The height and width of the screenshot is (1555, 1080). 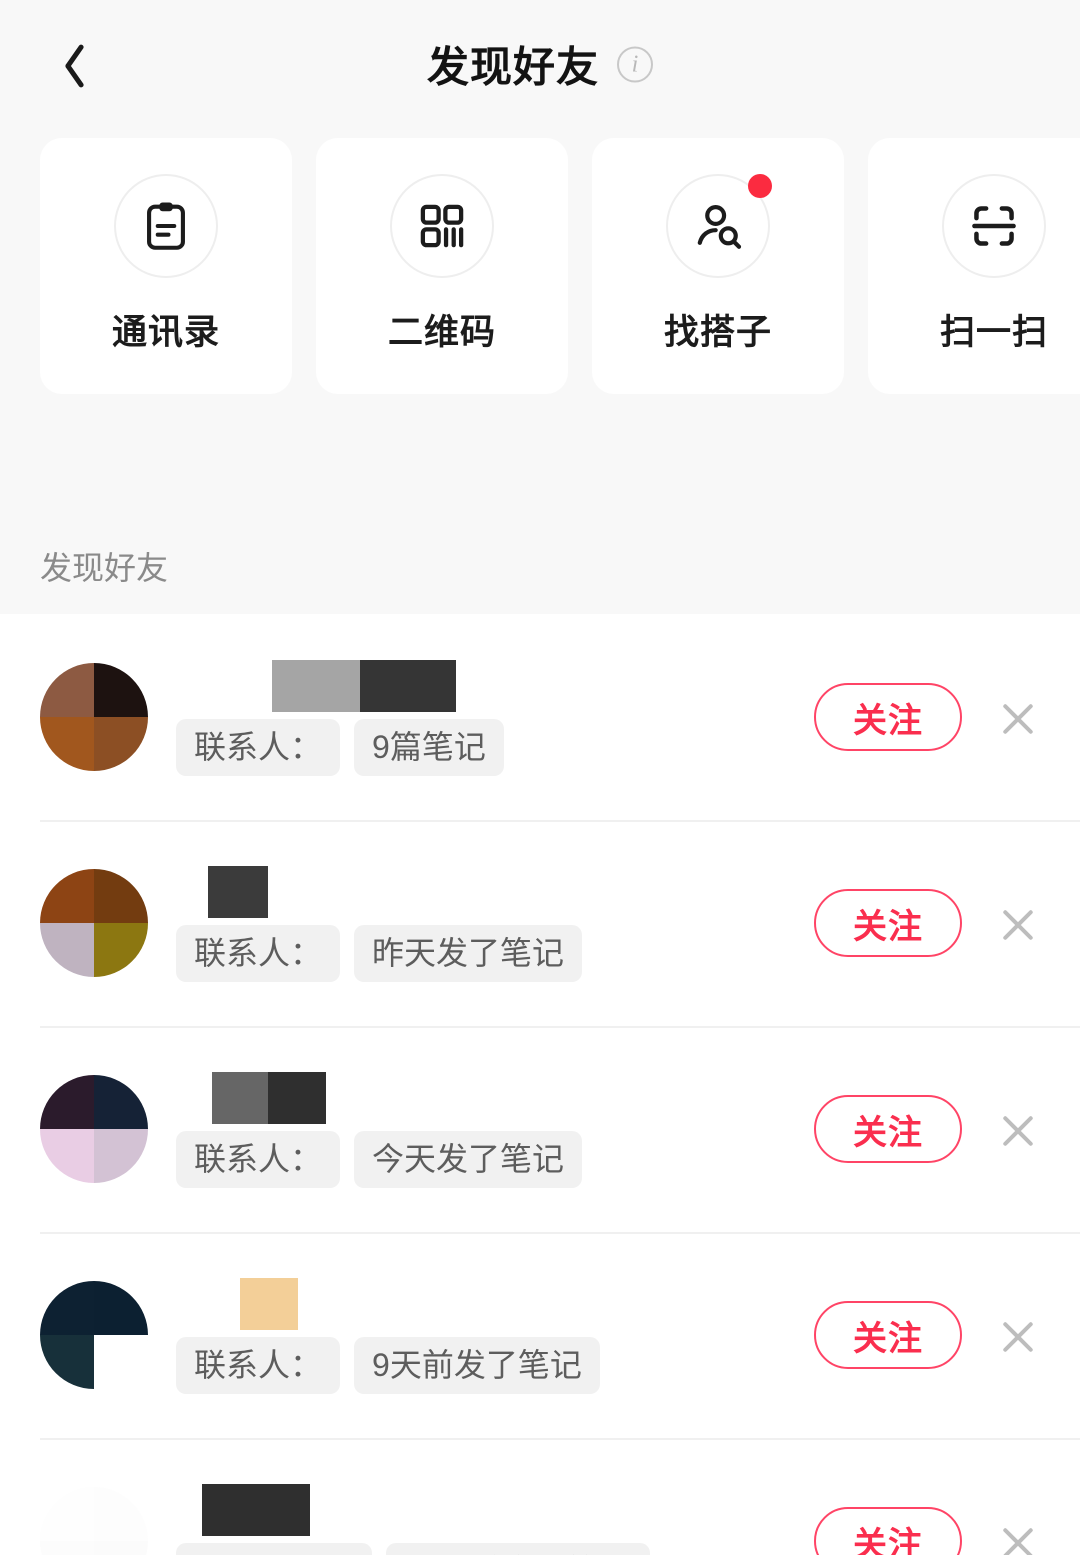 I want to click on info-icon: i, so click(x=635, y=64).